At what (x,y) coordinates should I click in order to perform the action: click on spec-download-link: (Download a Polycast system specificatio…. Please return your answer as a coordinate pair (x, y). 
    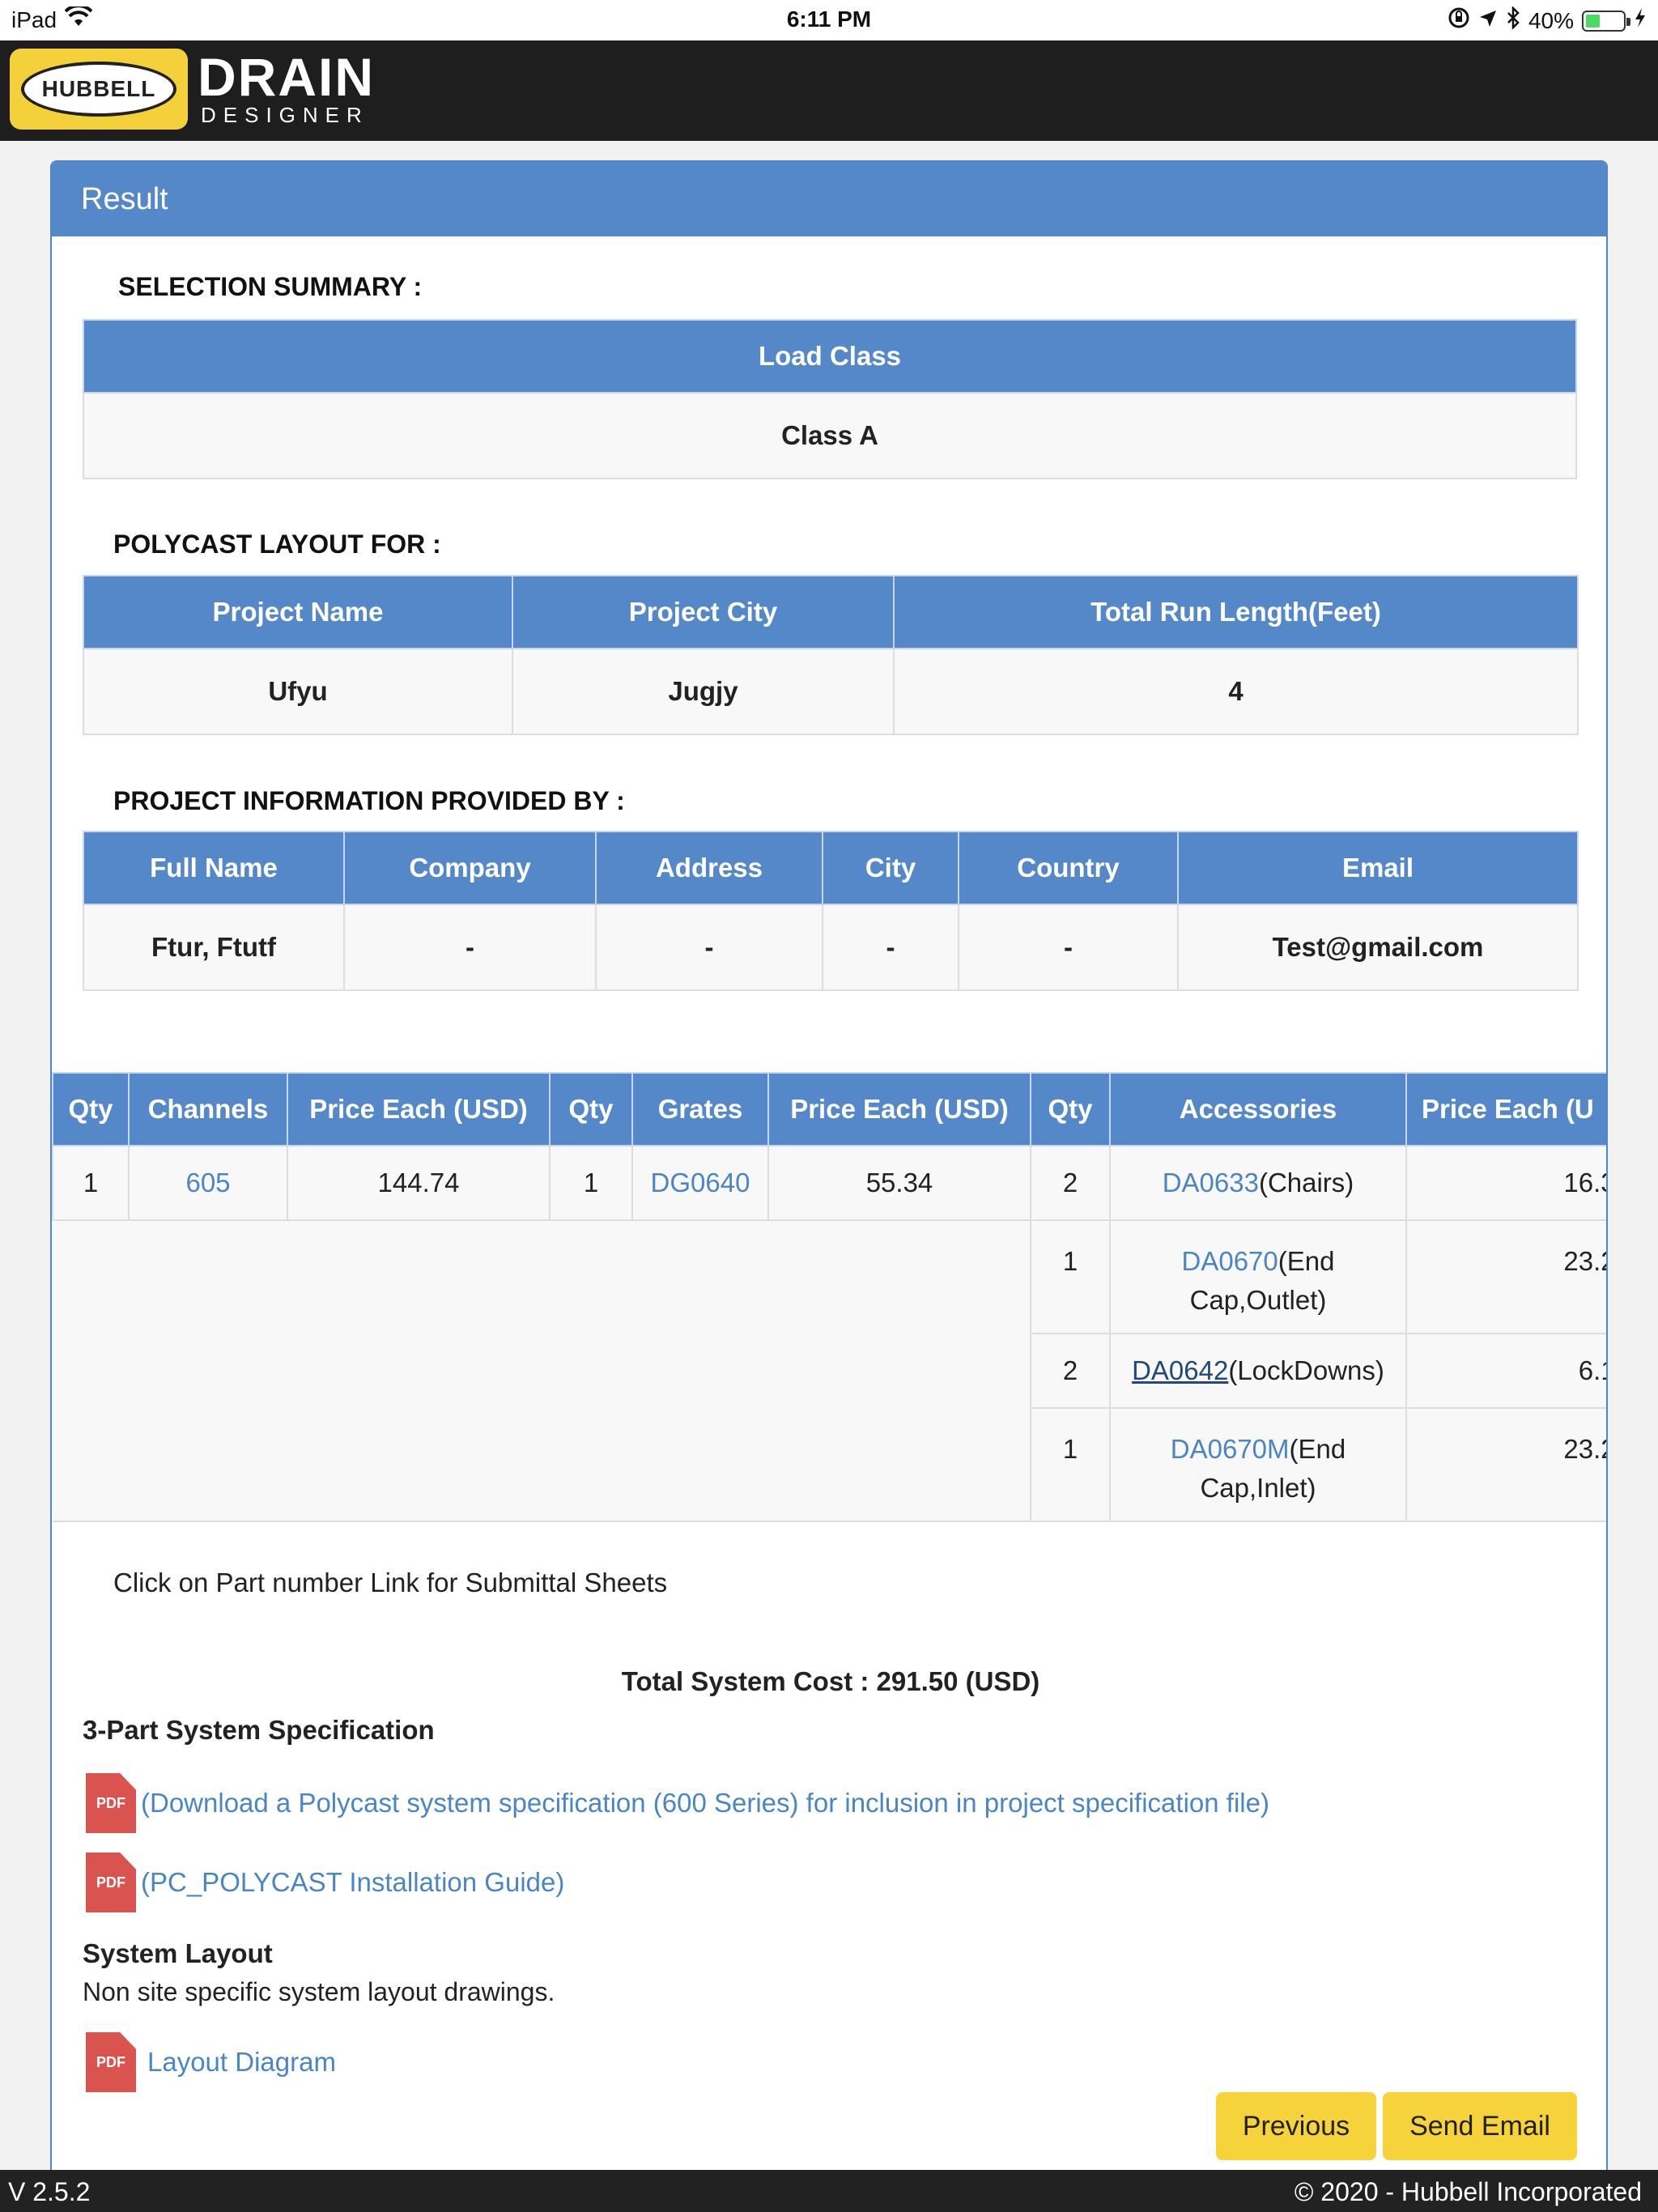
    Looking at the image, I should click on (705, 1804).